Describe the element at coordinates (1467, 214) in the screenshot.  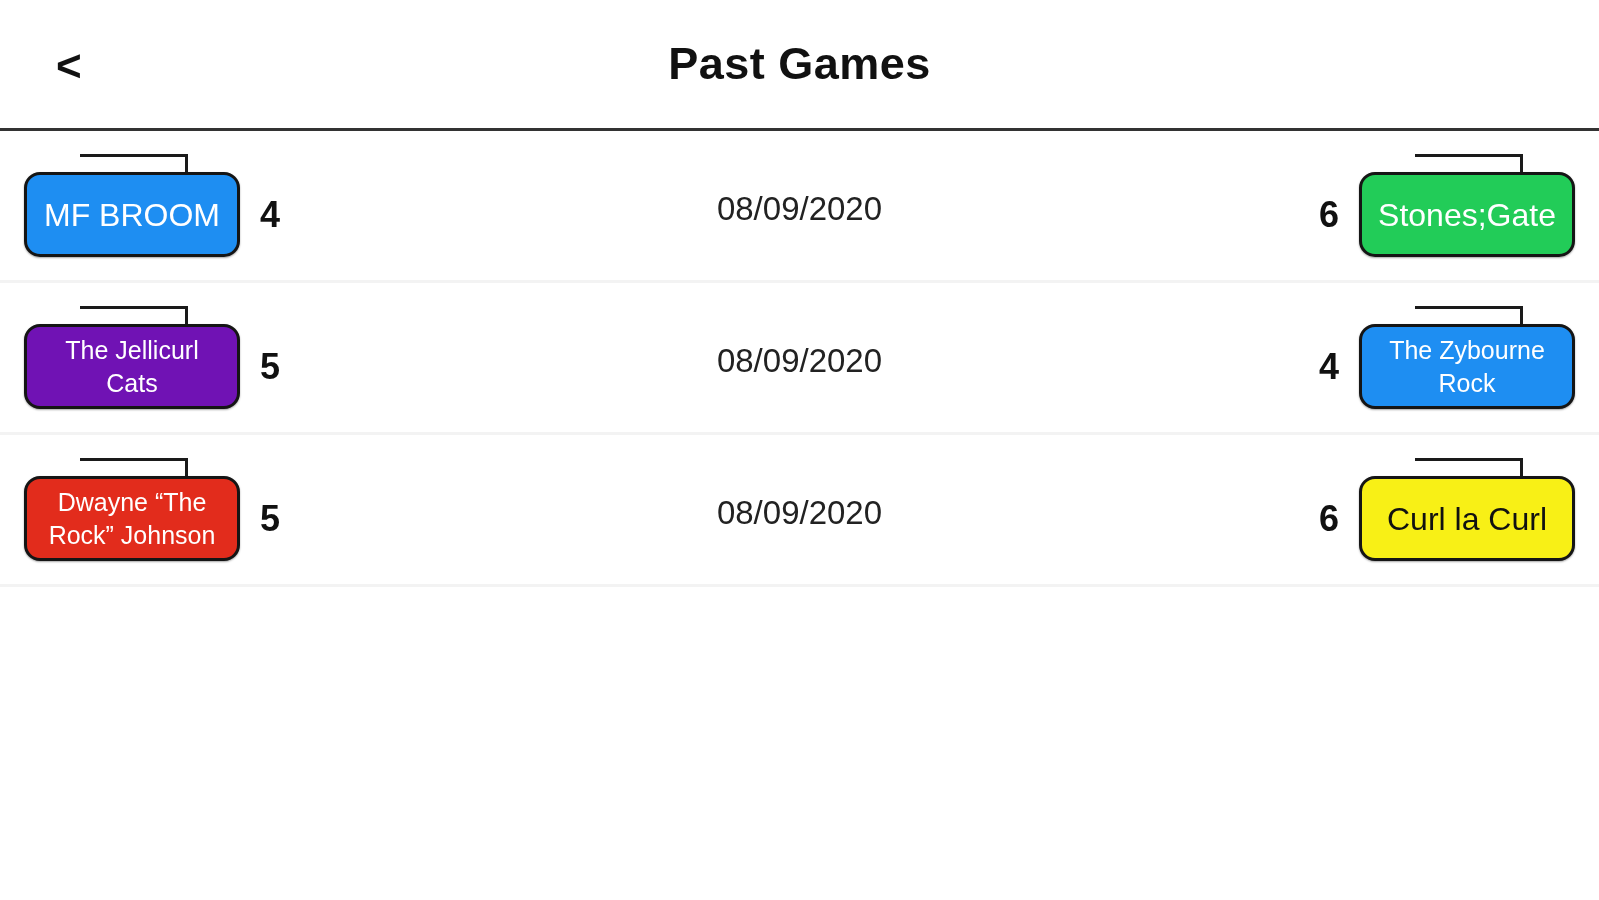
I see `team-stone: Stones;Gate` at that location.